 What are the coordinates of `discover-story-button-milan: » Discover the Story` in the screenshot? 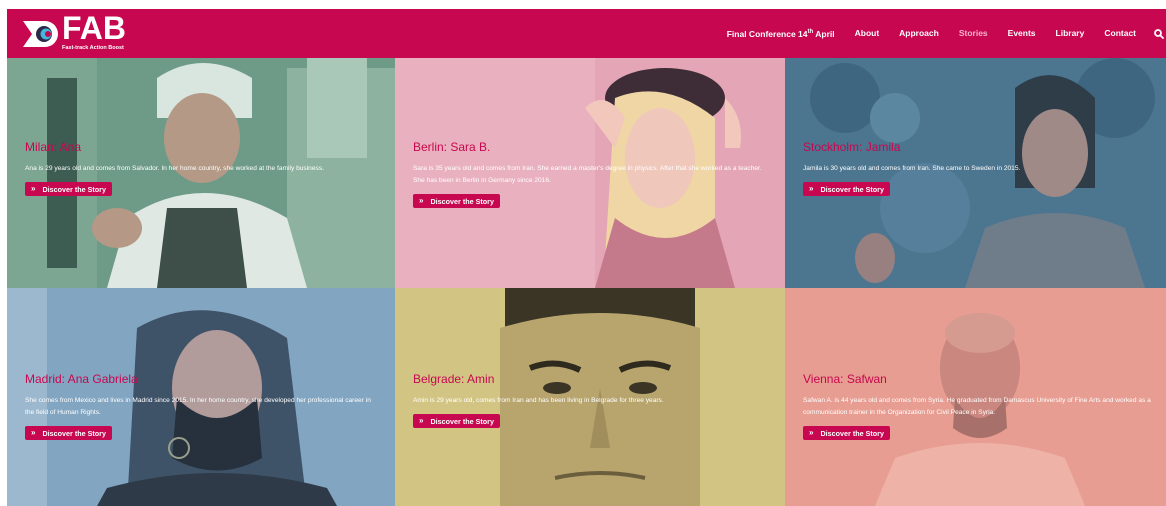 It's located at (68, 189).